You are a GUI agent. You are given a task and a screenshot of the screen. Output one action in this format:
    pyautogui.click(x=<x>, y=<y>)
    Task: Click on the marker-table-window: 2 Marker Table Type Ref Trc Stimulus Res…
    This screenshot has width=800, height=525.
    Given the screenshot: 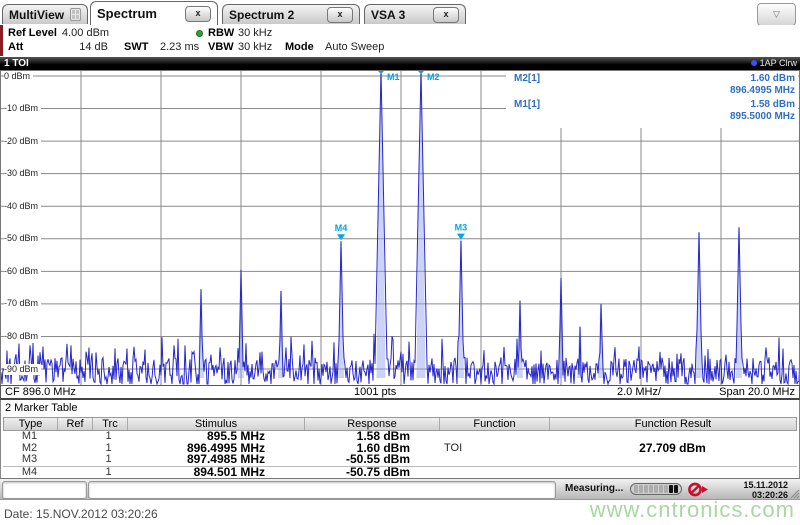 What is the action you would take?
    pyautogui.click(x=400, y=439)
    